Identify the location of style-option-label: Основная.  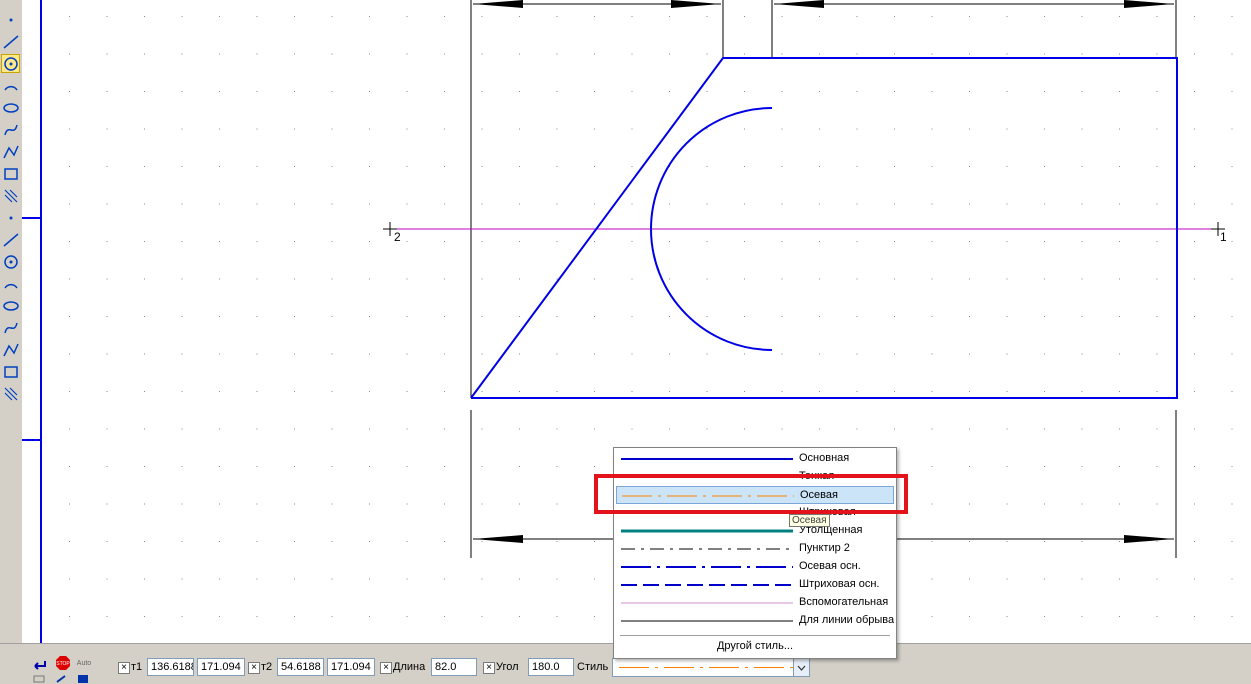
(824, 458).